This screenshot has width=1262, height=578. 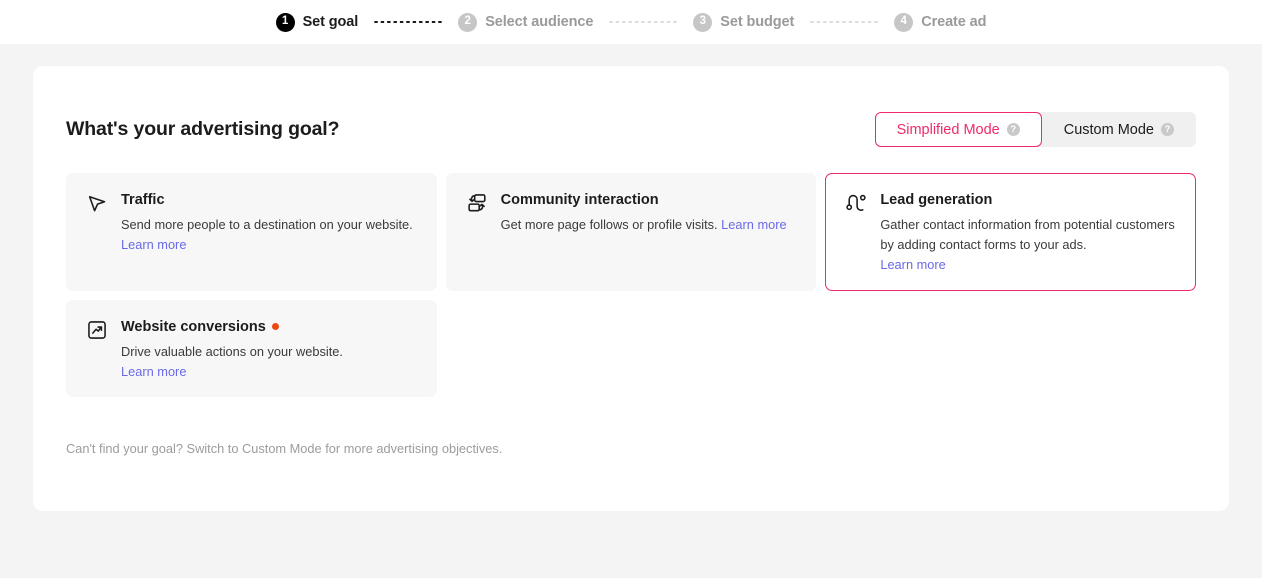 I want to click on goal-description-text: Get more page follows or profile visits., so click(x=609, y=225).